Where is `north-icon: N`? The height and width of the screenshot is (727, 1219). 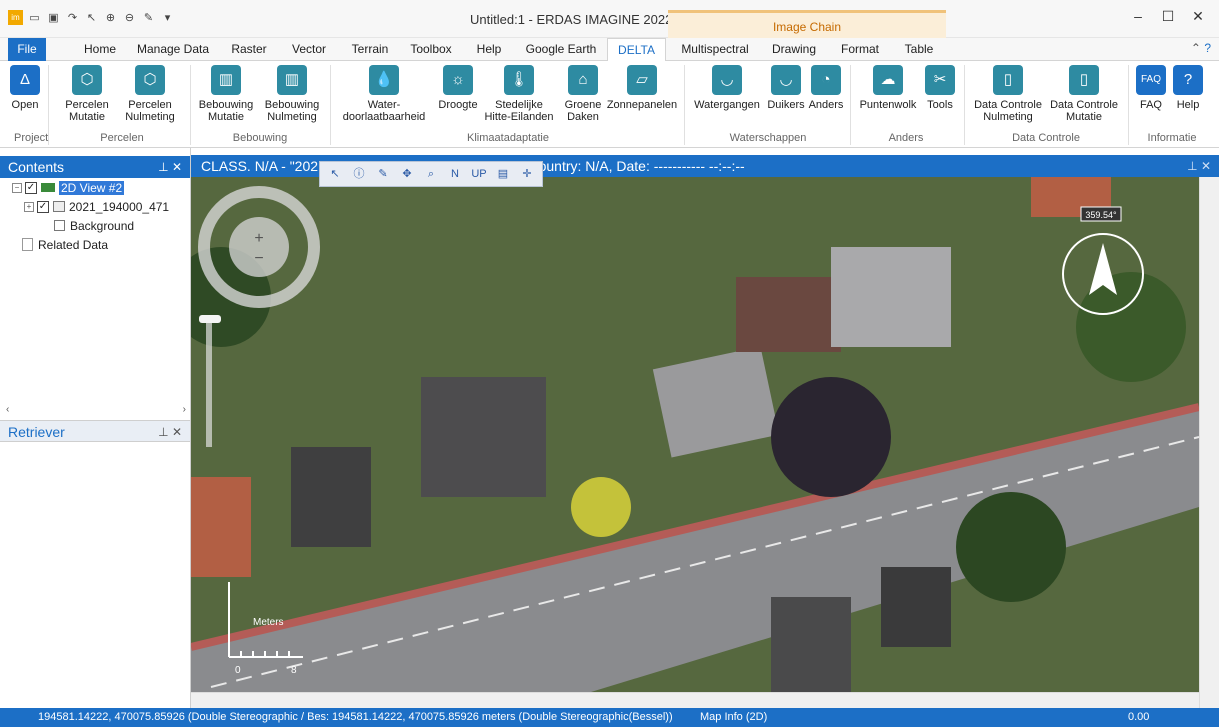 north-icon: N is located at coordinates (455, 174).